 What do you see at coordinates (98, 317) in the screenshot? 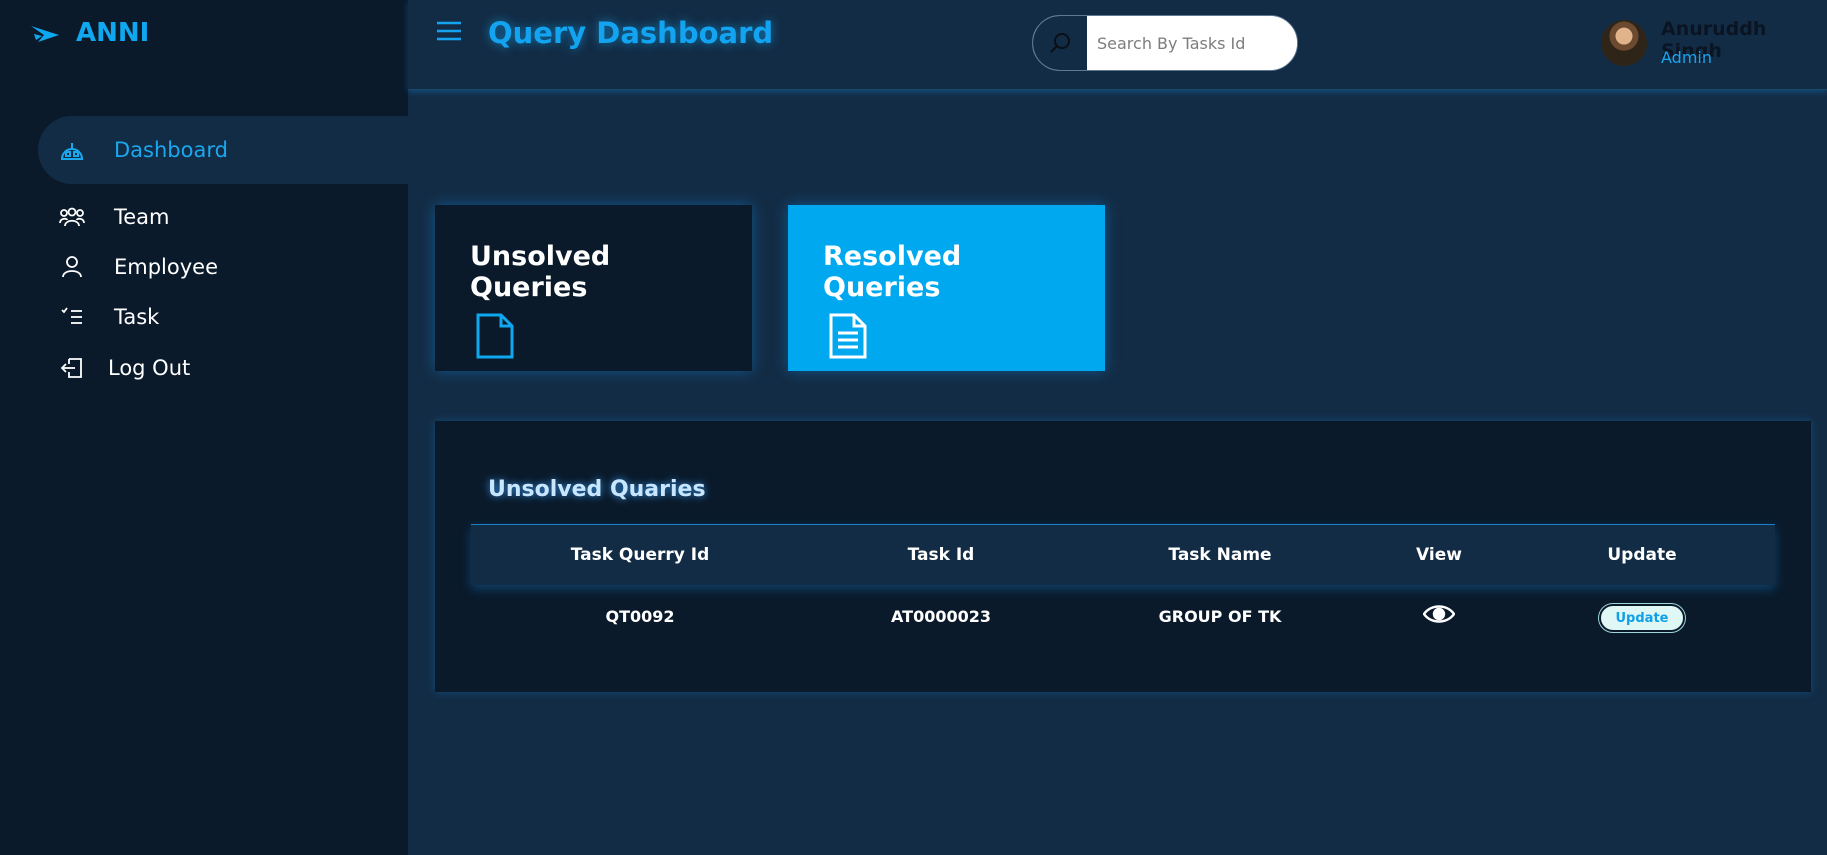
I see `sidebar-item-task: Task` at bounding box center [98, 317].